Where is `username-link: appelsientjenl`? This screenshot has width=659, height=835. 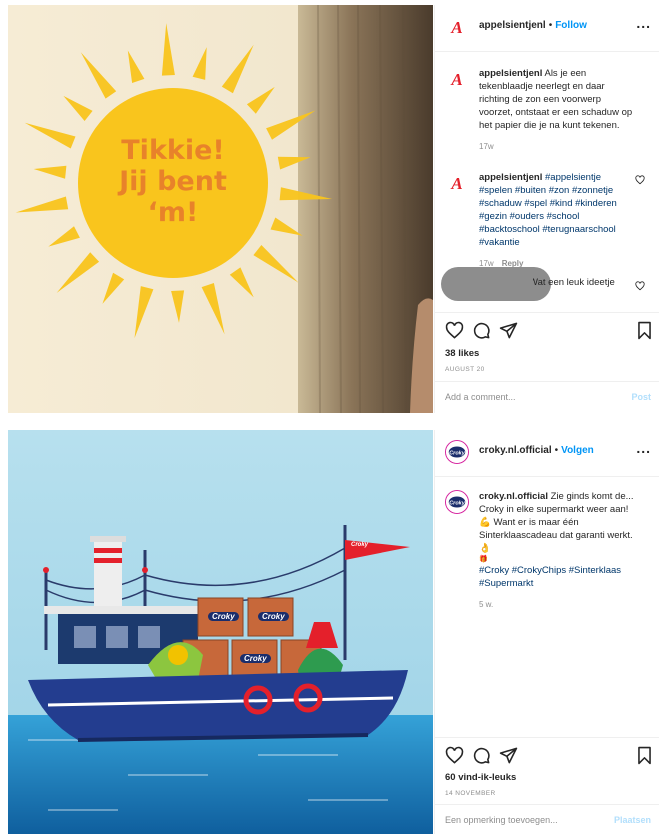 username-link: appelsientjenl is located at coordinates (512, 25).